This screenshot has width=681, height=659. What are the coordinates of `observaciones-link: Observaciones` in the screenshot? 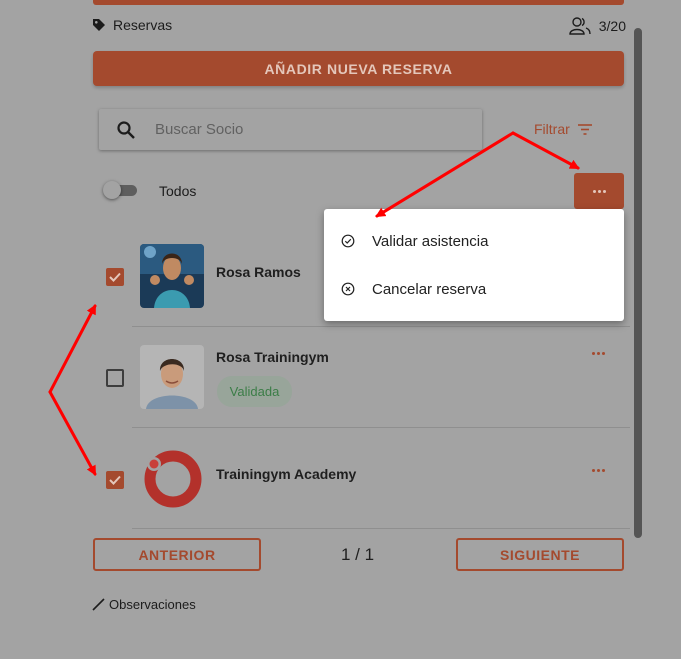 It's located at (144, 604).